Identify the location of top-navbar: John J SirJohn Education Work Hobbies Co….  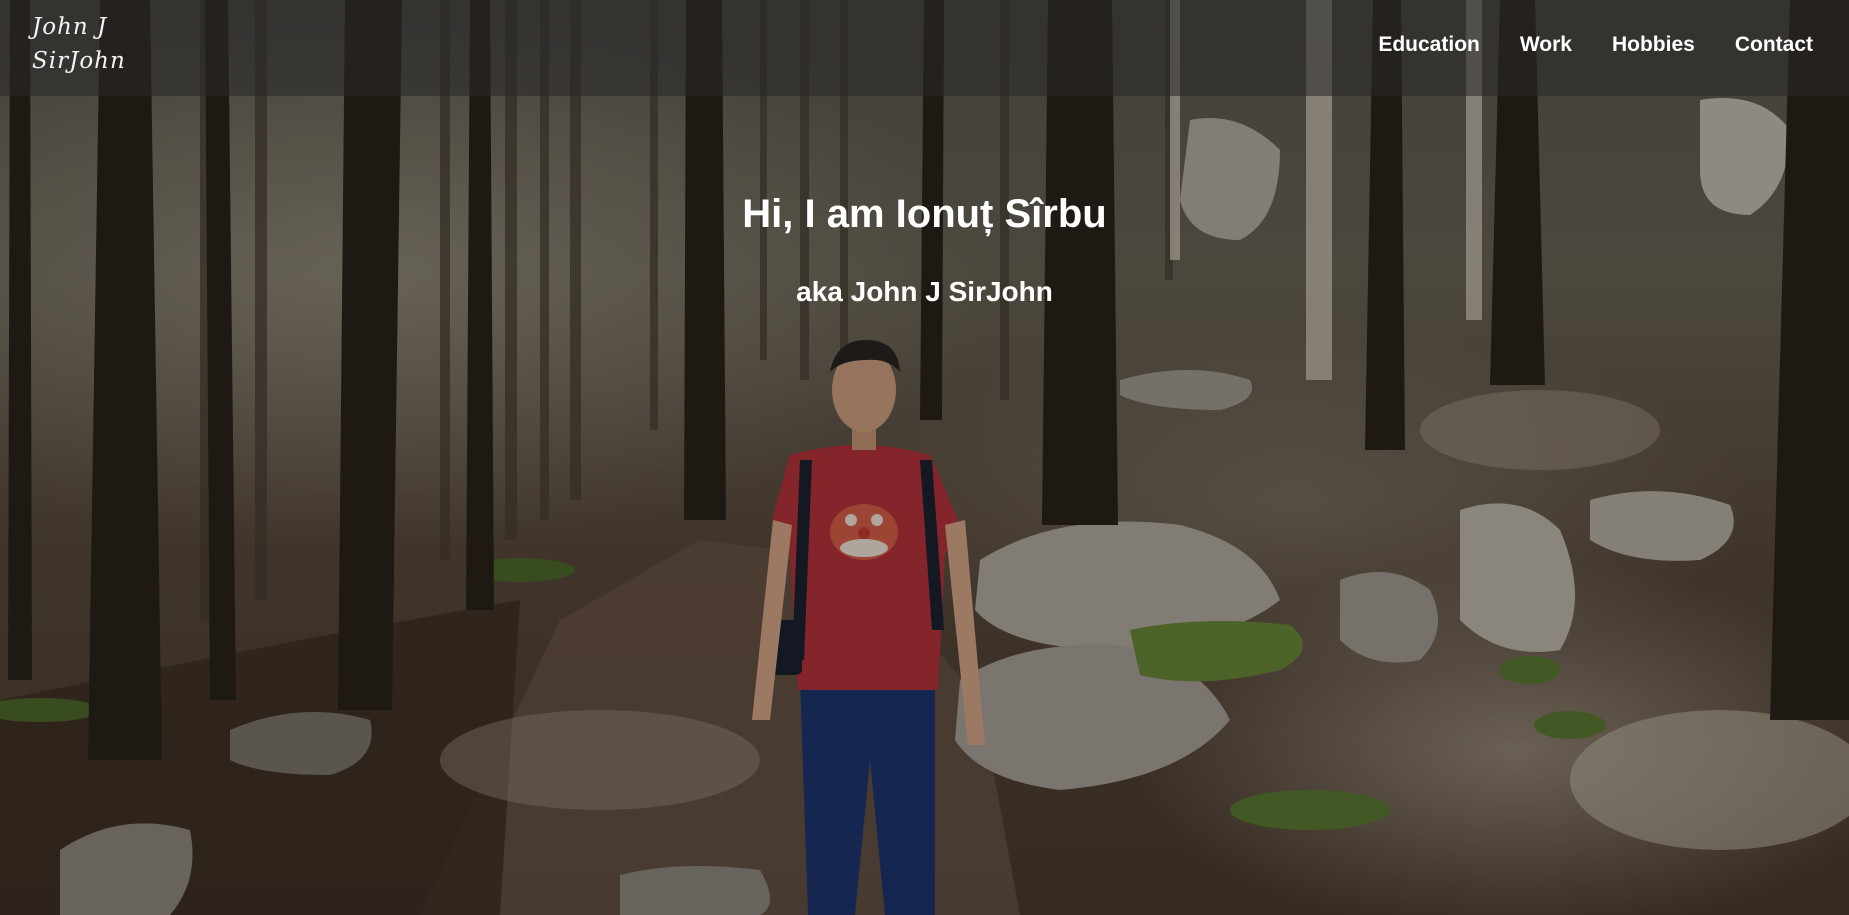
(924, 48).